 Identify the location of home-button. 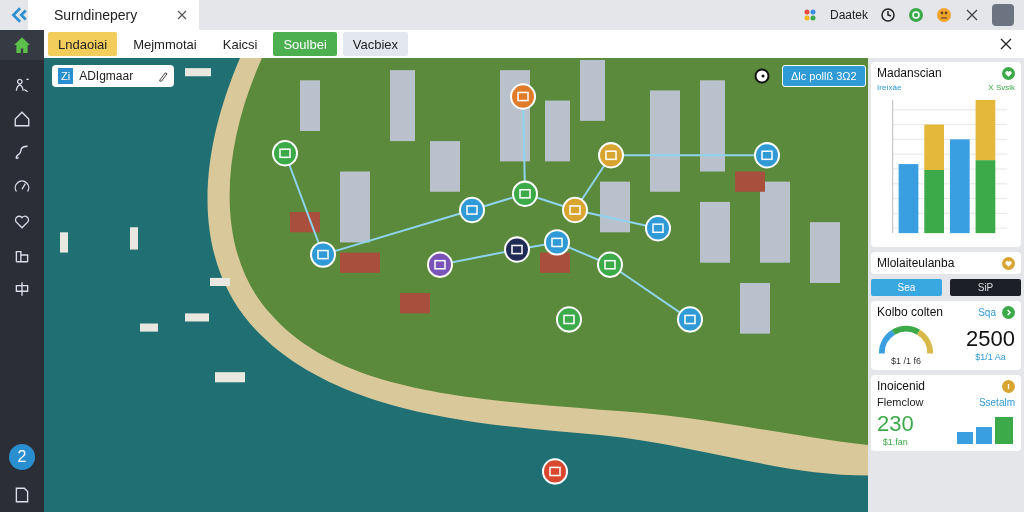
(22, 45).